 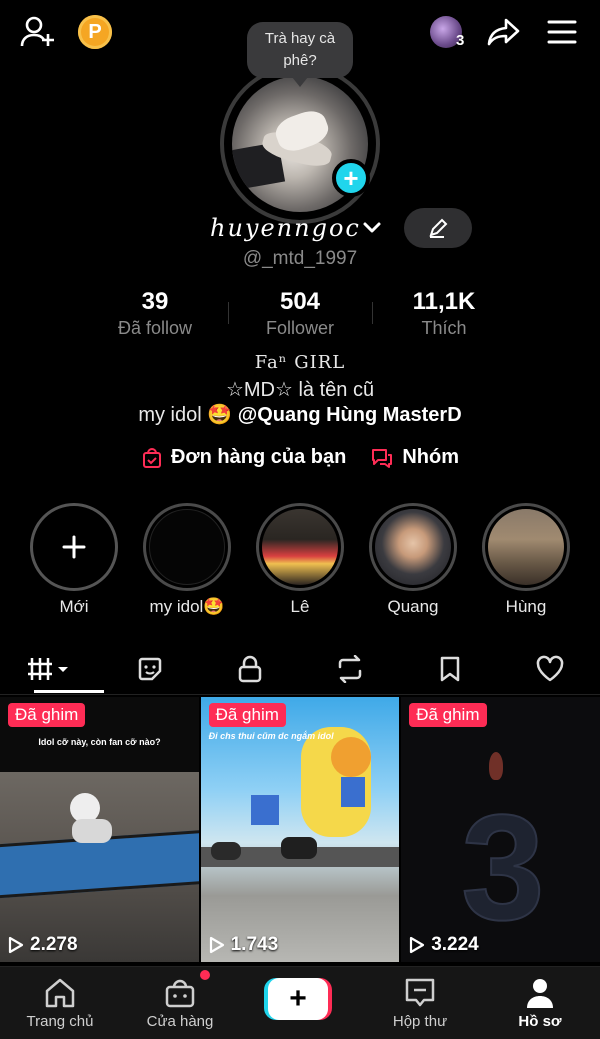 I want to click on content-tabs, so click(x=300, y=669).